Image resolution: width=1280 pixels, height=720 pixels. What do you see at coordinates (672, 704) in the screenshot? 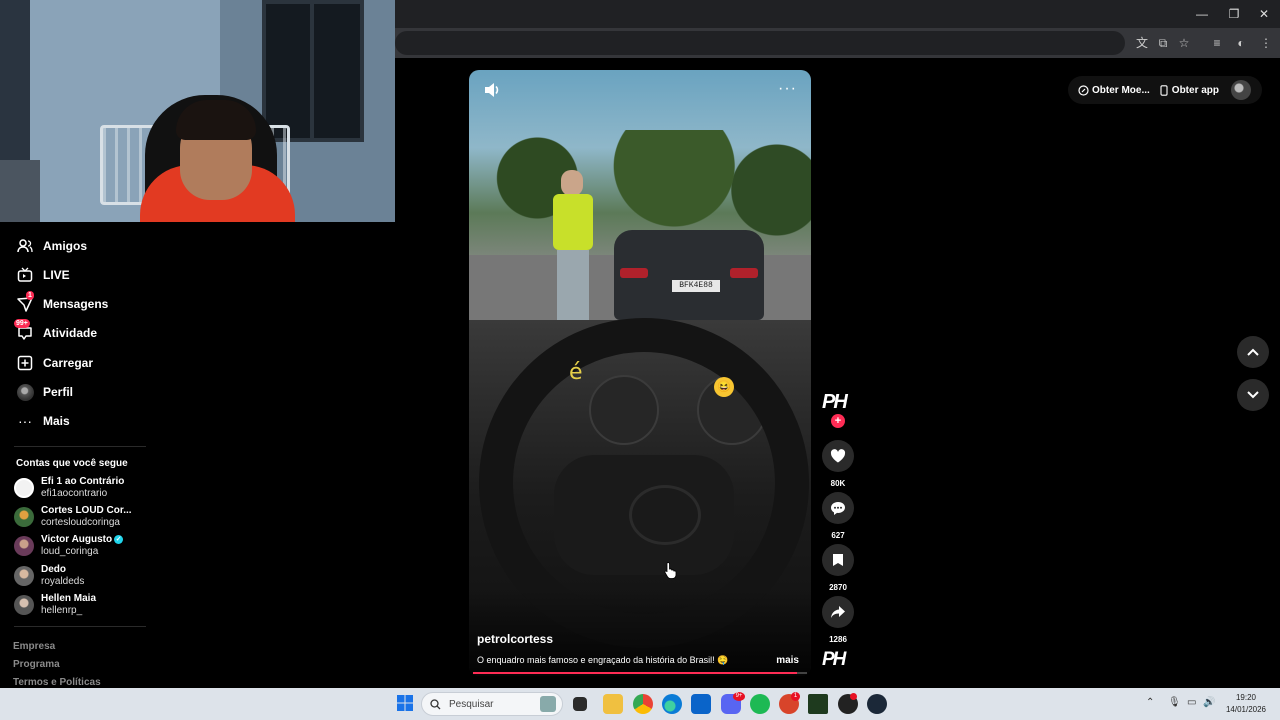
I see `edge-icon` at bounding box center [672, 704].